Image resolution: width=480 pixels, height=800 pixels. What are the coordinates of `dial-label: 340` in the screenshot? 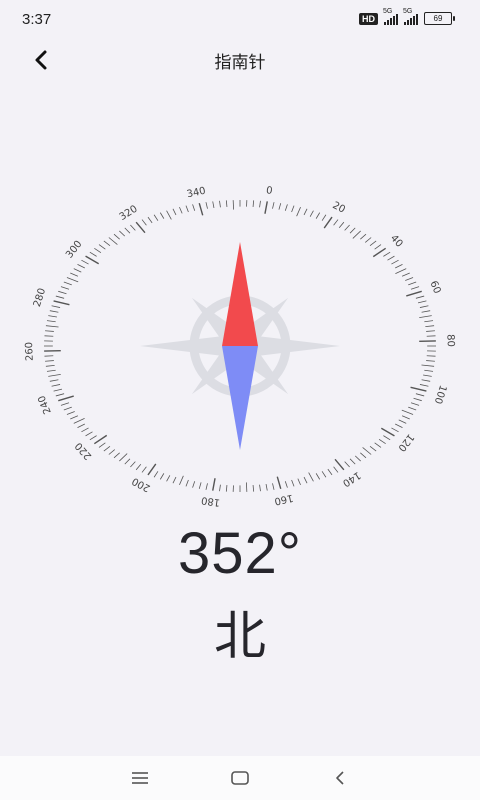 It's located at (196, 193).